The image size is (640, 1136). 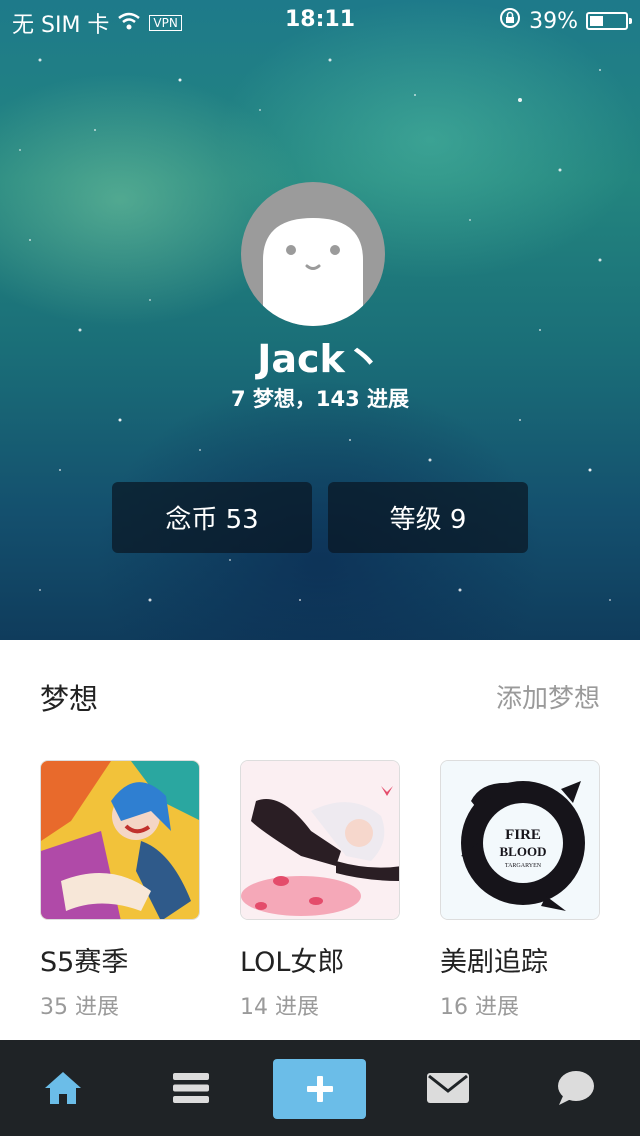 I want to click on dream-card-tv: FIRE BLOOD TARGARYEN 美剧追踪 16 进展, so click(x=520, y=890).